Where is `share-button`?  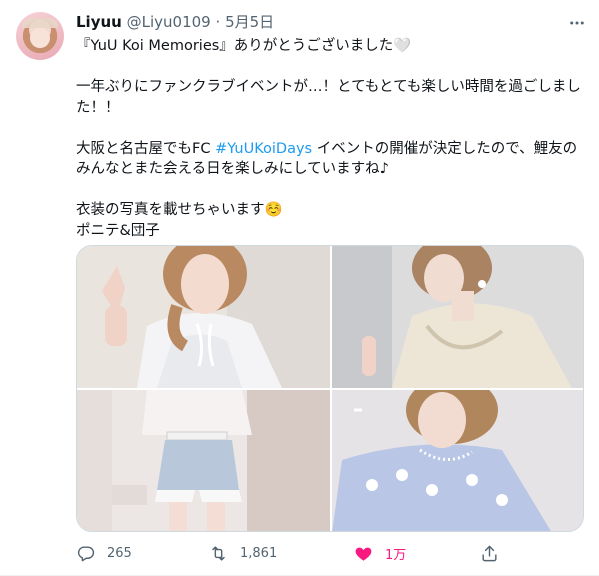 share-button is located at coordinates (495, 553).